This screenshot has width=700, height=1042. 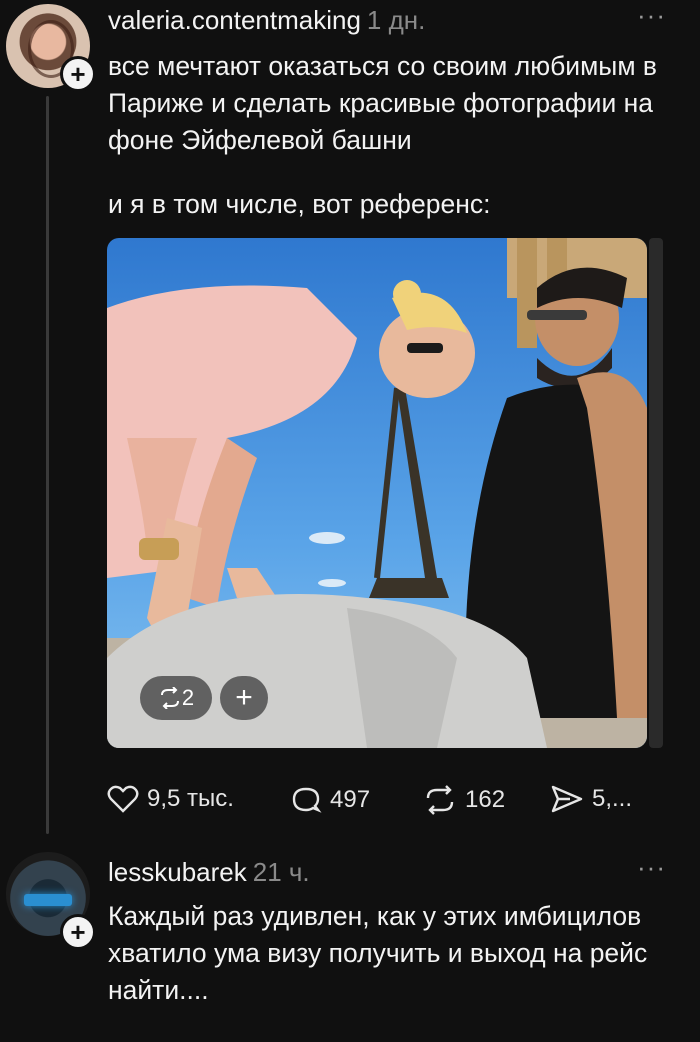 What do you see at coordinates (485, 799) in the screenshot?
I see `repost-count: 162` at bounding box center [485, 799].